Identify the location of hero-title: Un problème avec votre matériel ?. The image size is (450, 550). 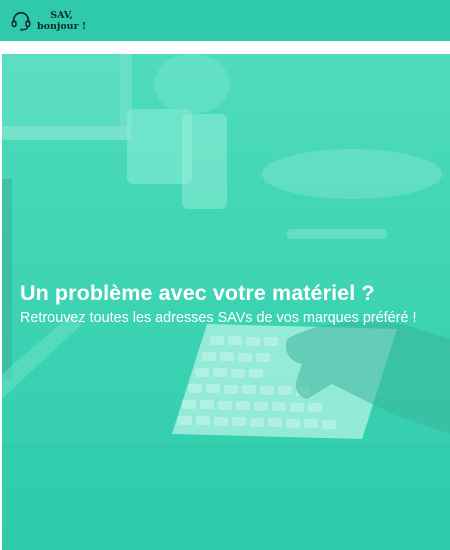
(197, 293).